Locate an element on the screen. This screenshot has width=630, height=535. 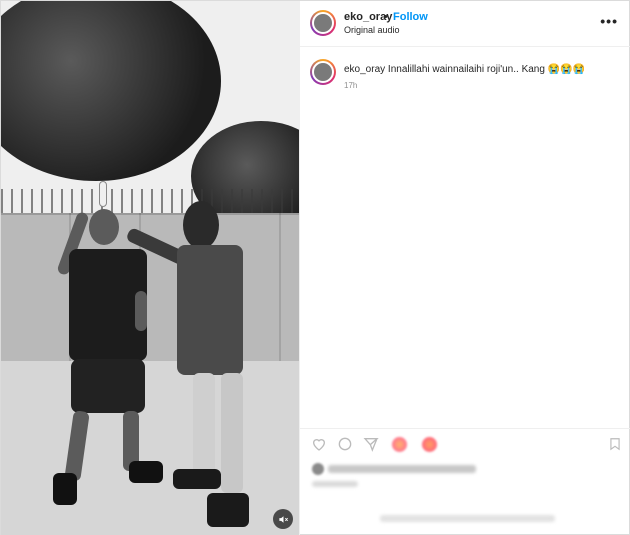
share-icon is located at coordinates (371, 445).